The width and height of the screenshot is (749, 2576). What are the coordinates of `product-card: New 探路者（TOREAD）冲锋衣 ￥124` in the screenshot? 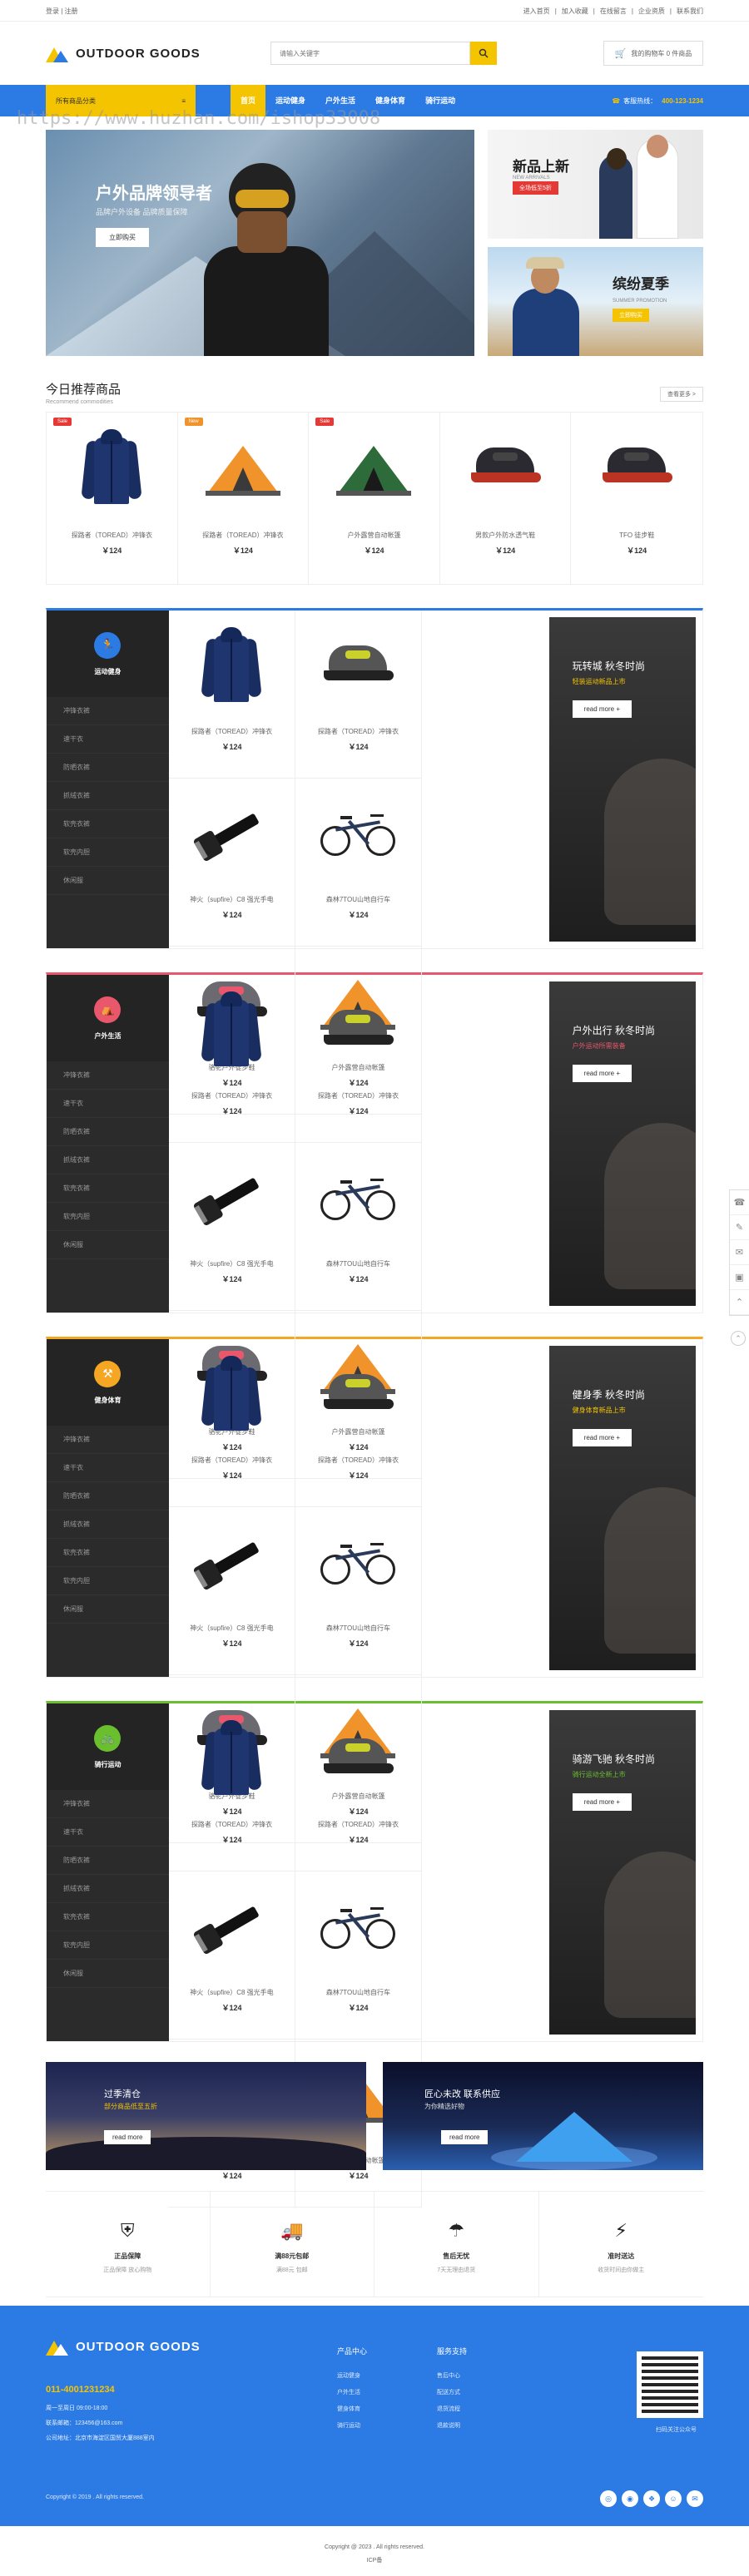 It's located at (244, 498).